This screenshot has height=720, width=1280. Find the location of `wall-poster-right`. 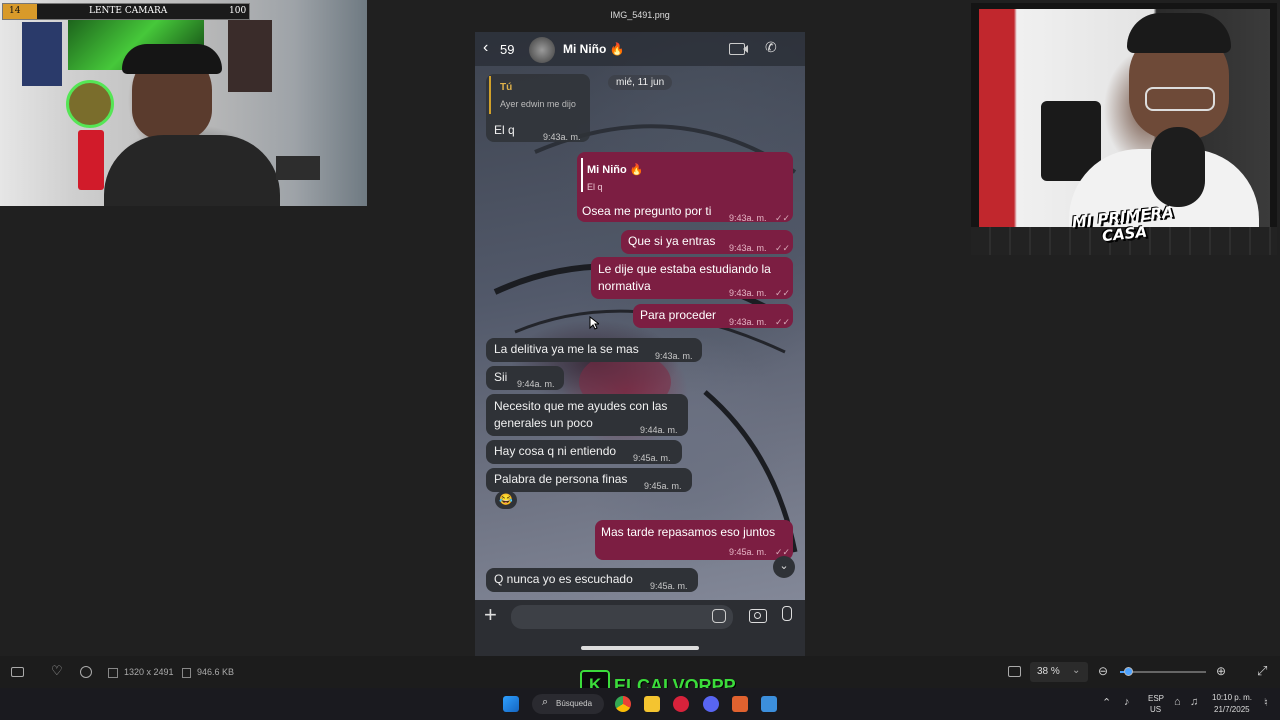

wall-poster-right is located at coordinates (250, 56).